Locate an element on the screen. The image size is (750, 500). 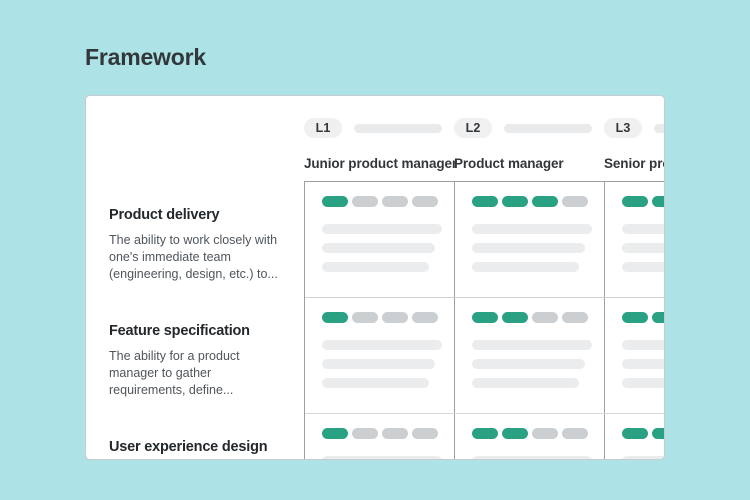
level-top-row: L1 is located at coordinates (379, 128).